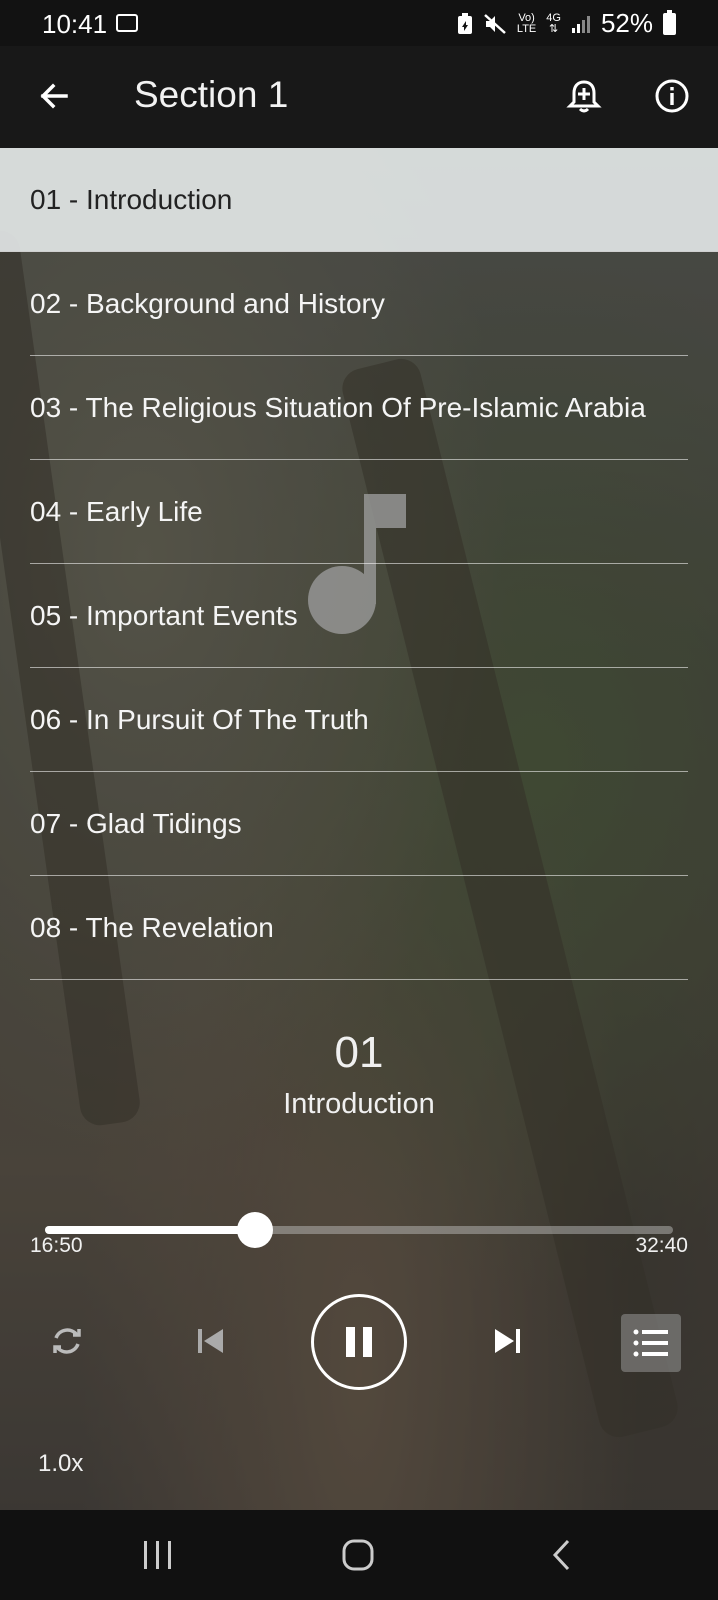  Describe the element at coordinates (131, 199) in the screenshot. I see `track-label: 01 - Introduction` at that location.